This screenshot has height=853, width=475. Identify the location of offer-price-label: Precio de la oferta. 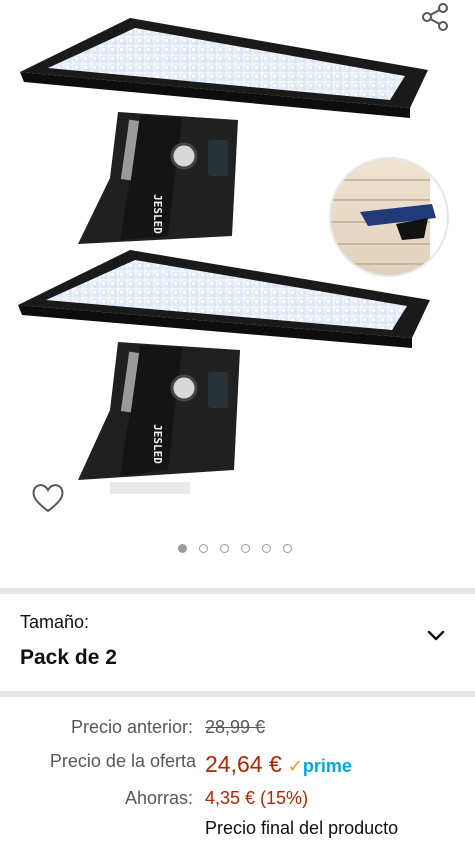
(122, 761).